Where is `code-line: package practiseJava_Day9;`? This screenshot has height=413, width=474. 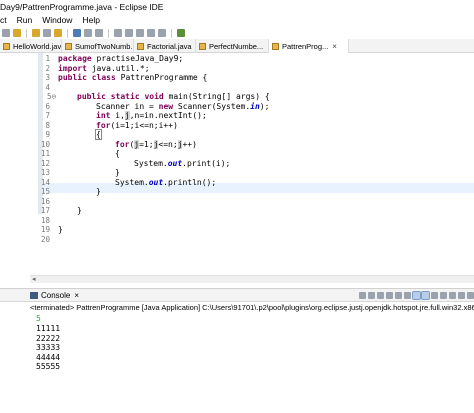 code-line: package practiseJava_Day9; is located at coordinates (121, 58).